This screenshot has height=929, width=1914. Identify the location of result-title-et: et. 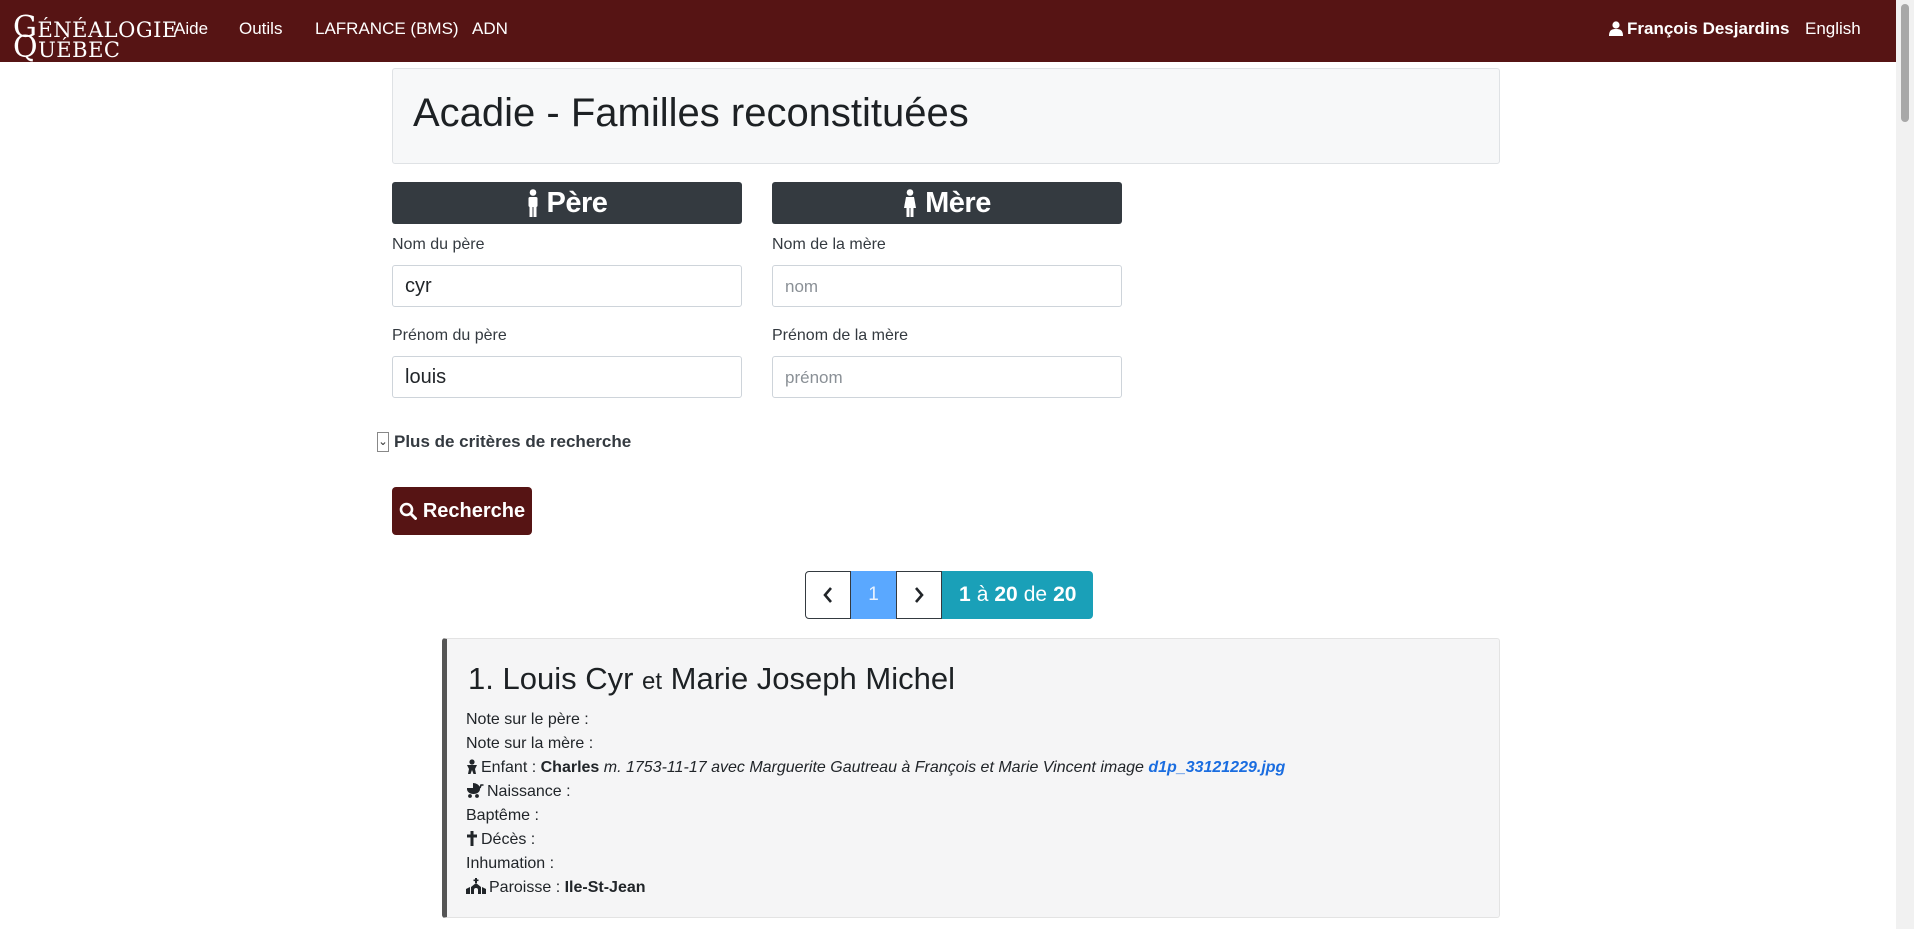
(652, 681).